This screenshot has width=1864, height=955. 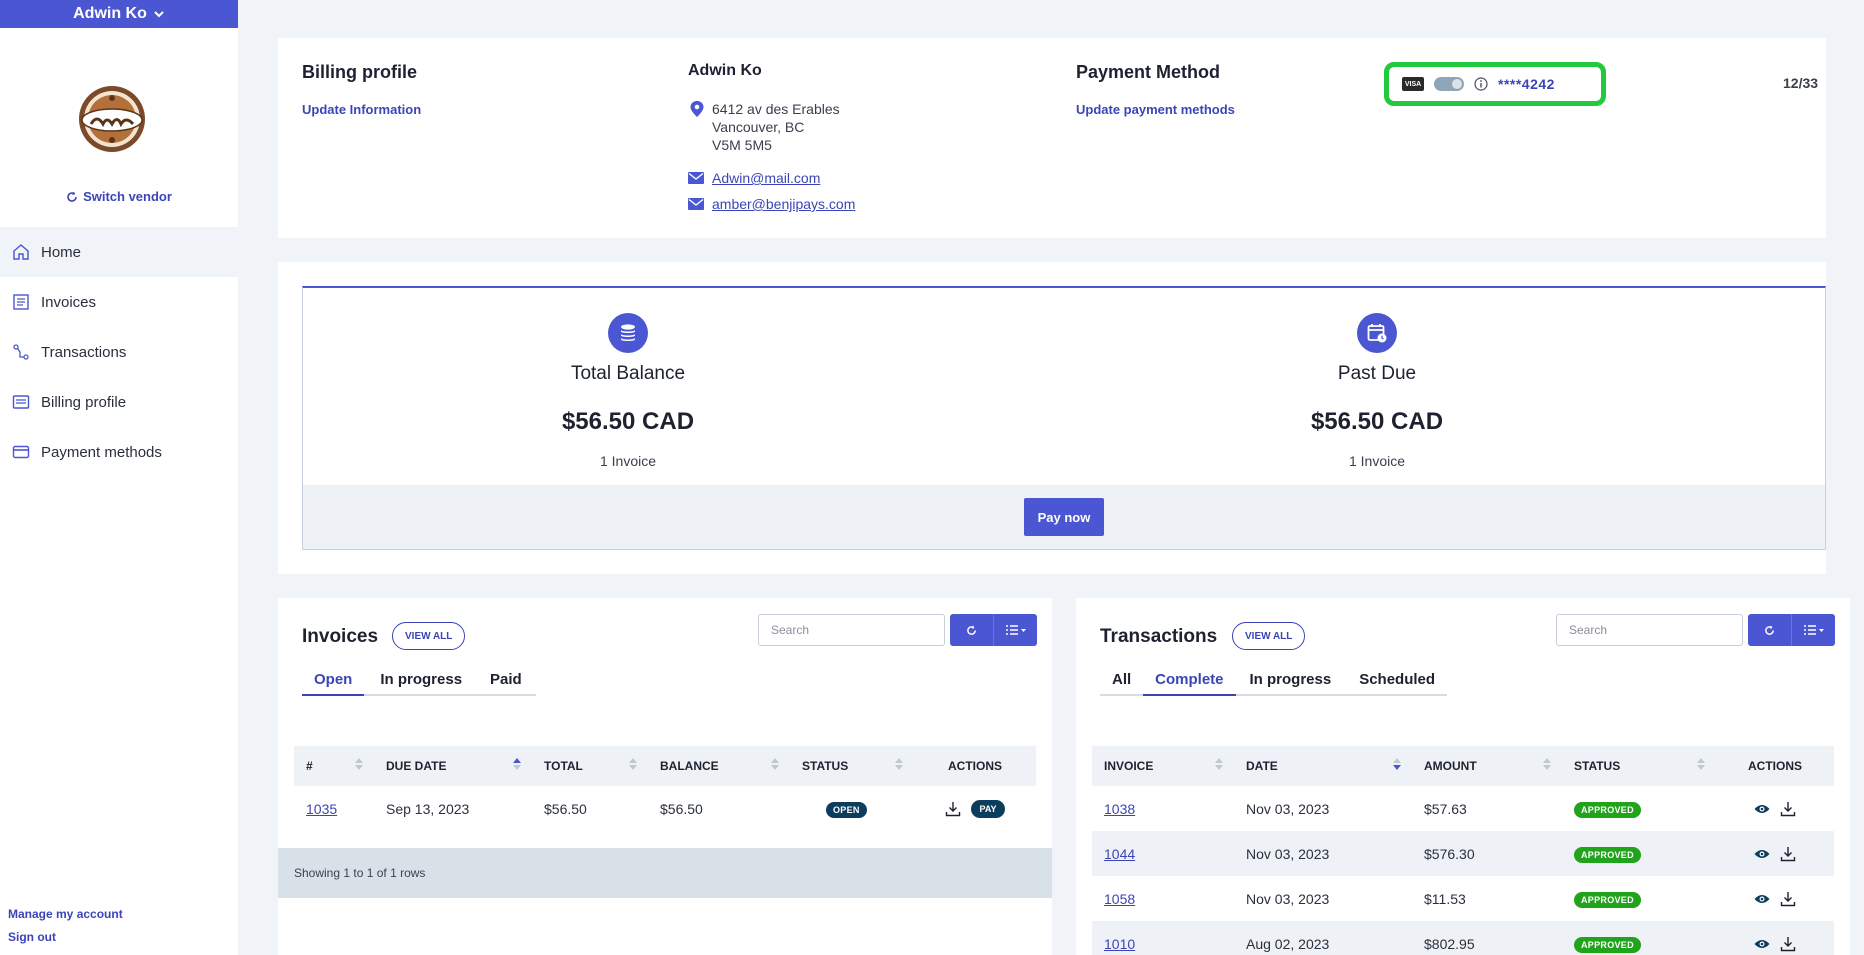 I want to click on tab-complete: Complete, so click(x=1189, y=680).